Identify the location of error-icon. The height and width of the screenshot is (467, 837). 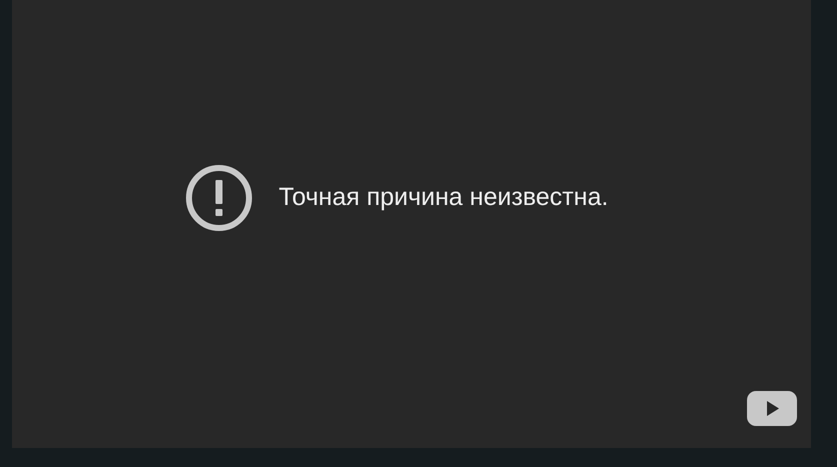
(218, 198).